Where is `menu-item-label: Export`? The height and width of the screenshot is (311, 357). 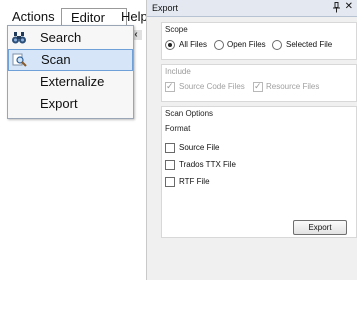 menu-item-label: Export is located at coordinates (59, 103).